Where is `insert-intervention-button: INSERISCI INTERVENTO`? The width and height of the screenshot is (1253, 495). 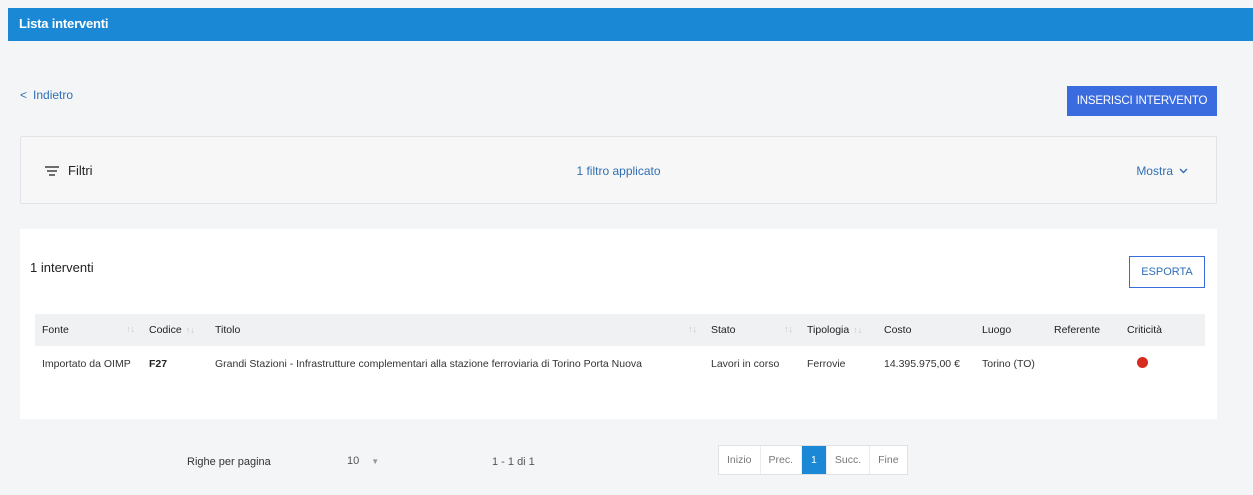 insert-intervention-button: INSERISCI INTERVENTO is located at coordinates (1142, 101).